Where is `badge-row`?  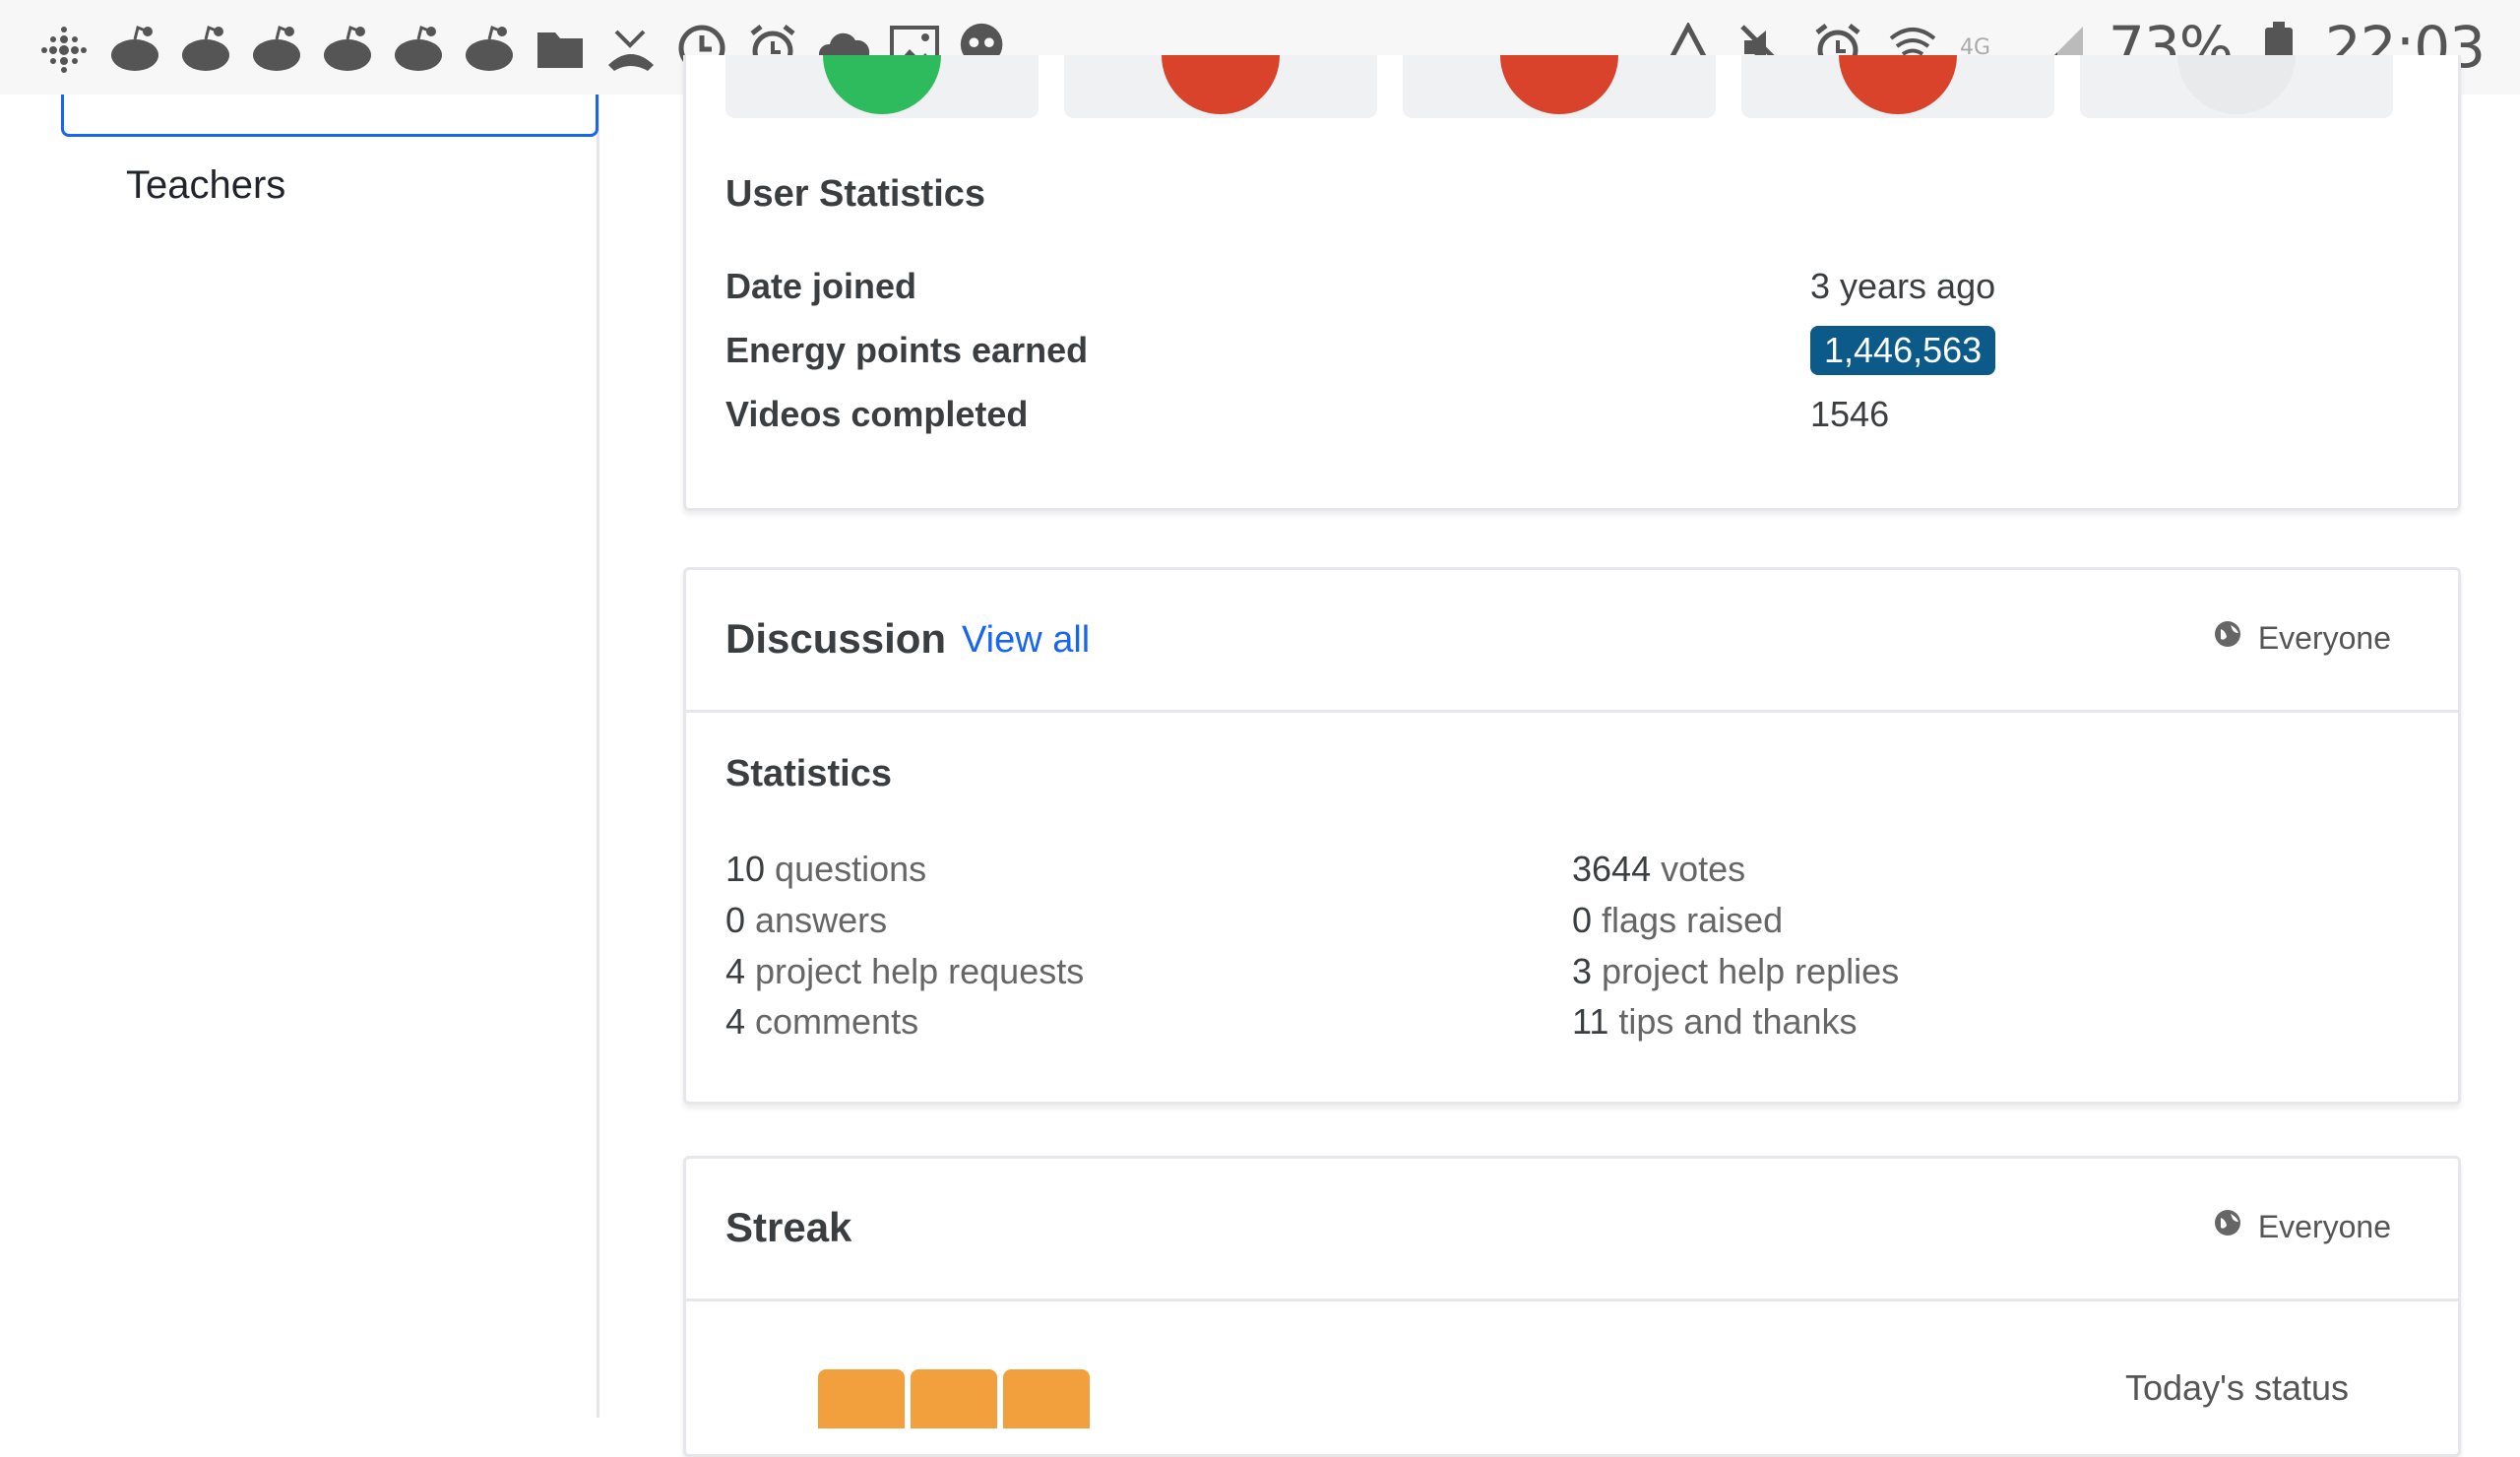
badge-row is located at coordinates (1559, 86).